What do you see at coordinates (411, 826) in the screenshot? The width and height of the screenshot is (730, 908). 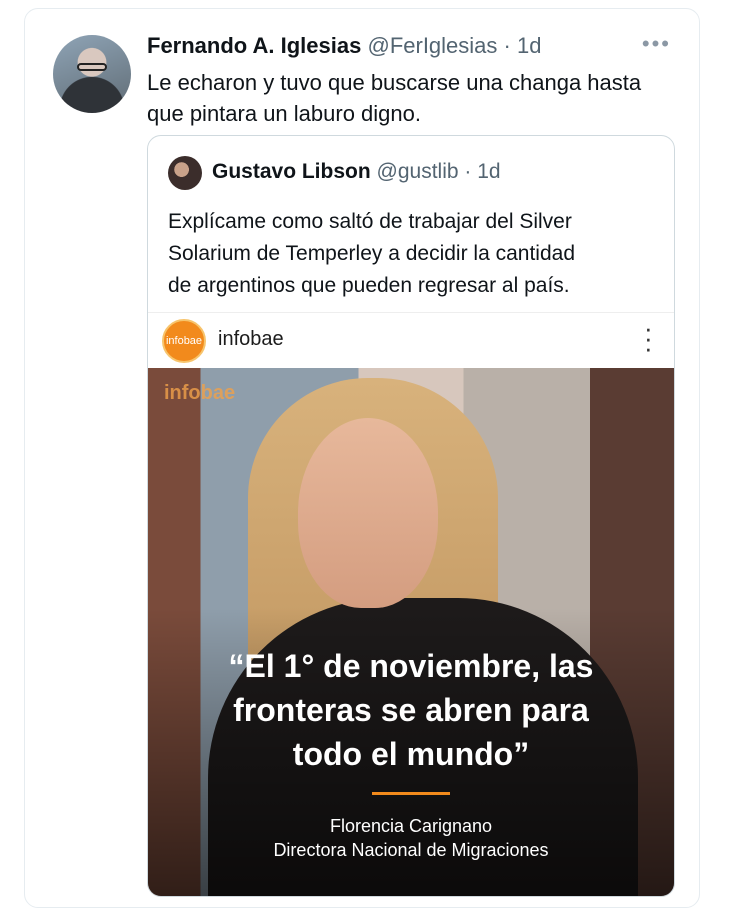 I see `credit-name: Florencia Carignano` at bounding box center [411, 826].